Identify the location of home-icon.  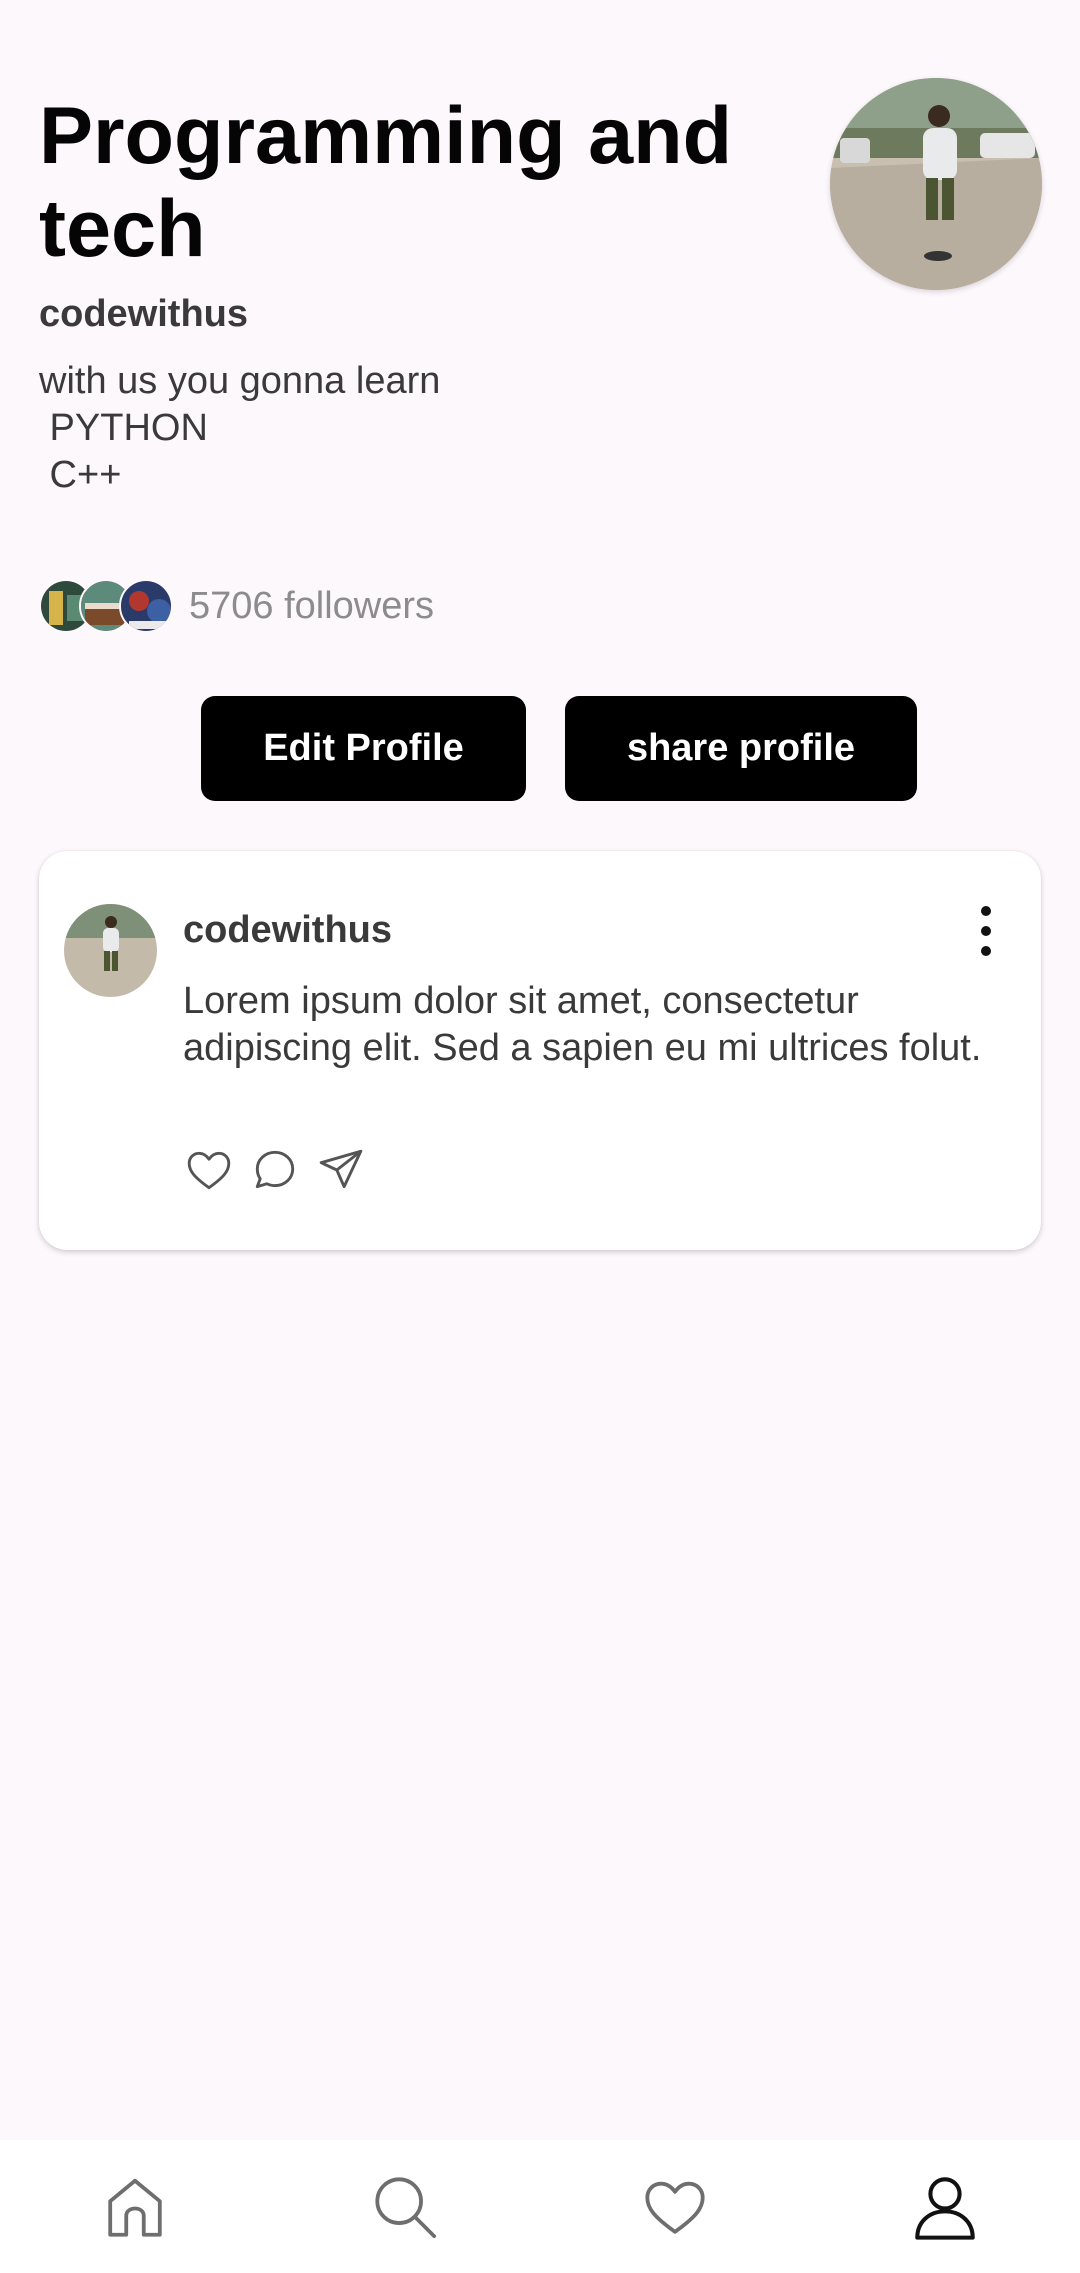
(135, 2207).